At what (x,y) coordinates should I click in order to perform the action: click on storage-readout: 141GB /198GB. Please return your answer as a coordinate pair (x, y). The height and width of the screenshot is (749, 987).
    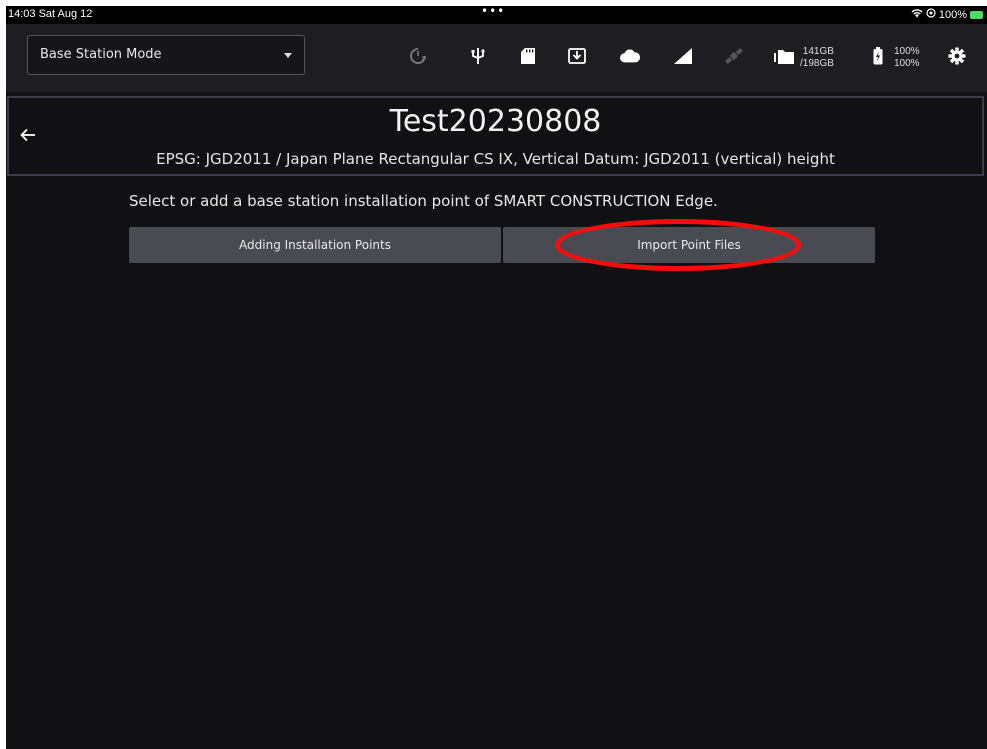
    Looking at the image, I should click on (817, 58).